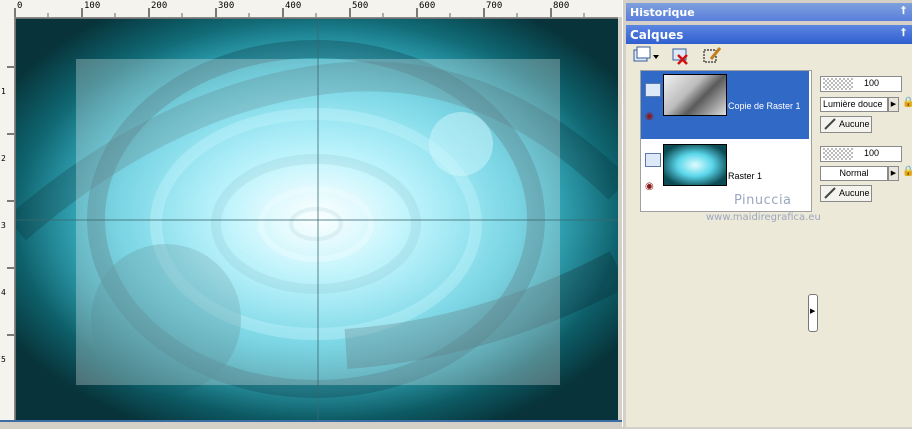  Describe the element at coordinates (3, 225) in the screenshot. I see `ruler-label: 3` at that location.